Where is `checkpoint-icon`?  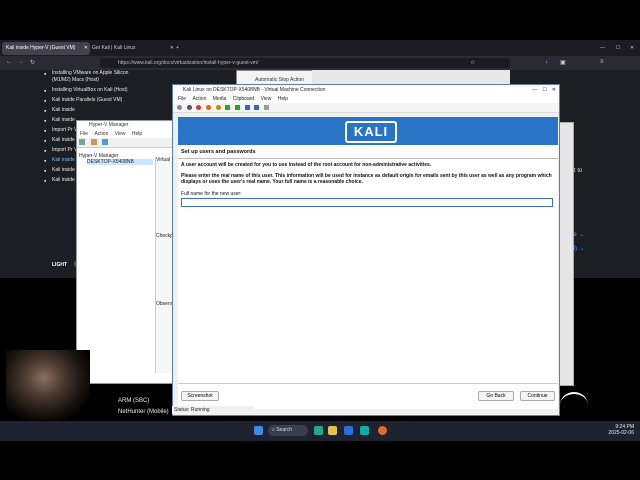
checkpoint-icon is located at coordinates (247, 107).